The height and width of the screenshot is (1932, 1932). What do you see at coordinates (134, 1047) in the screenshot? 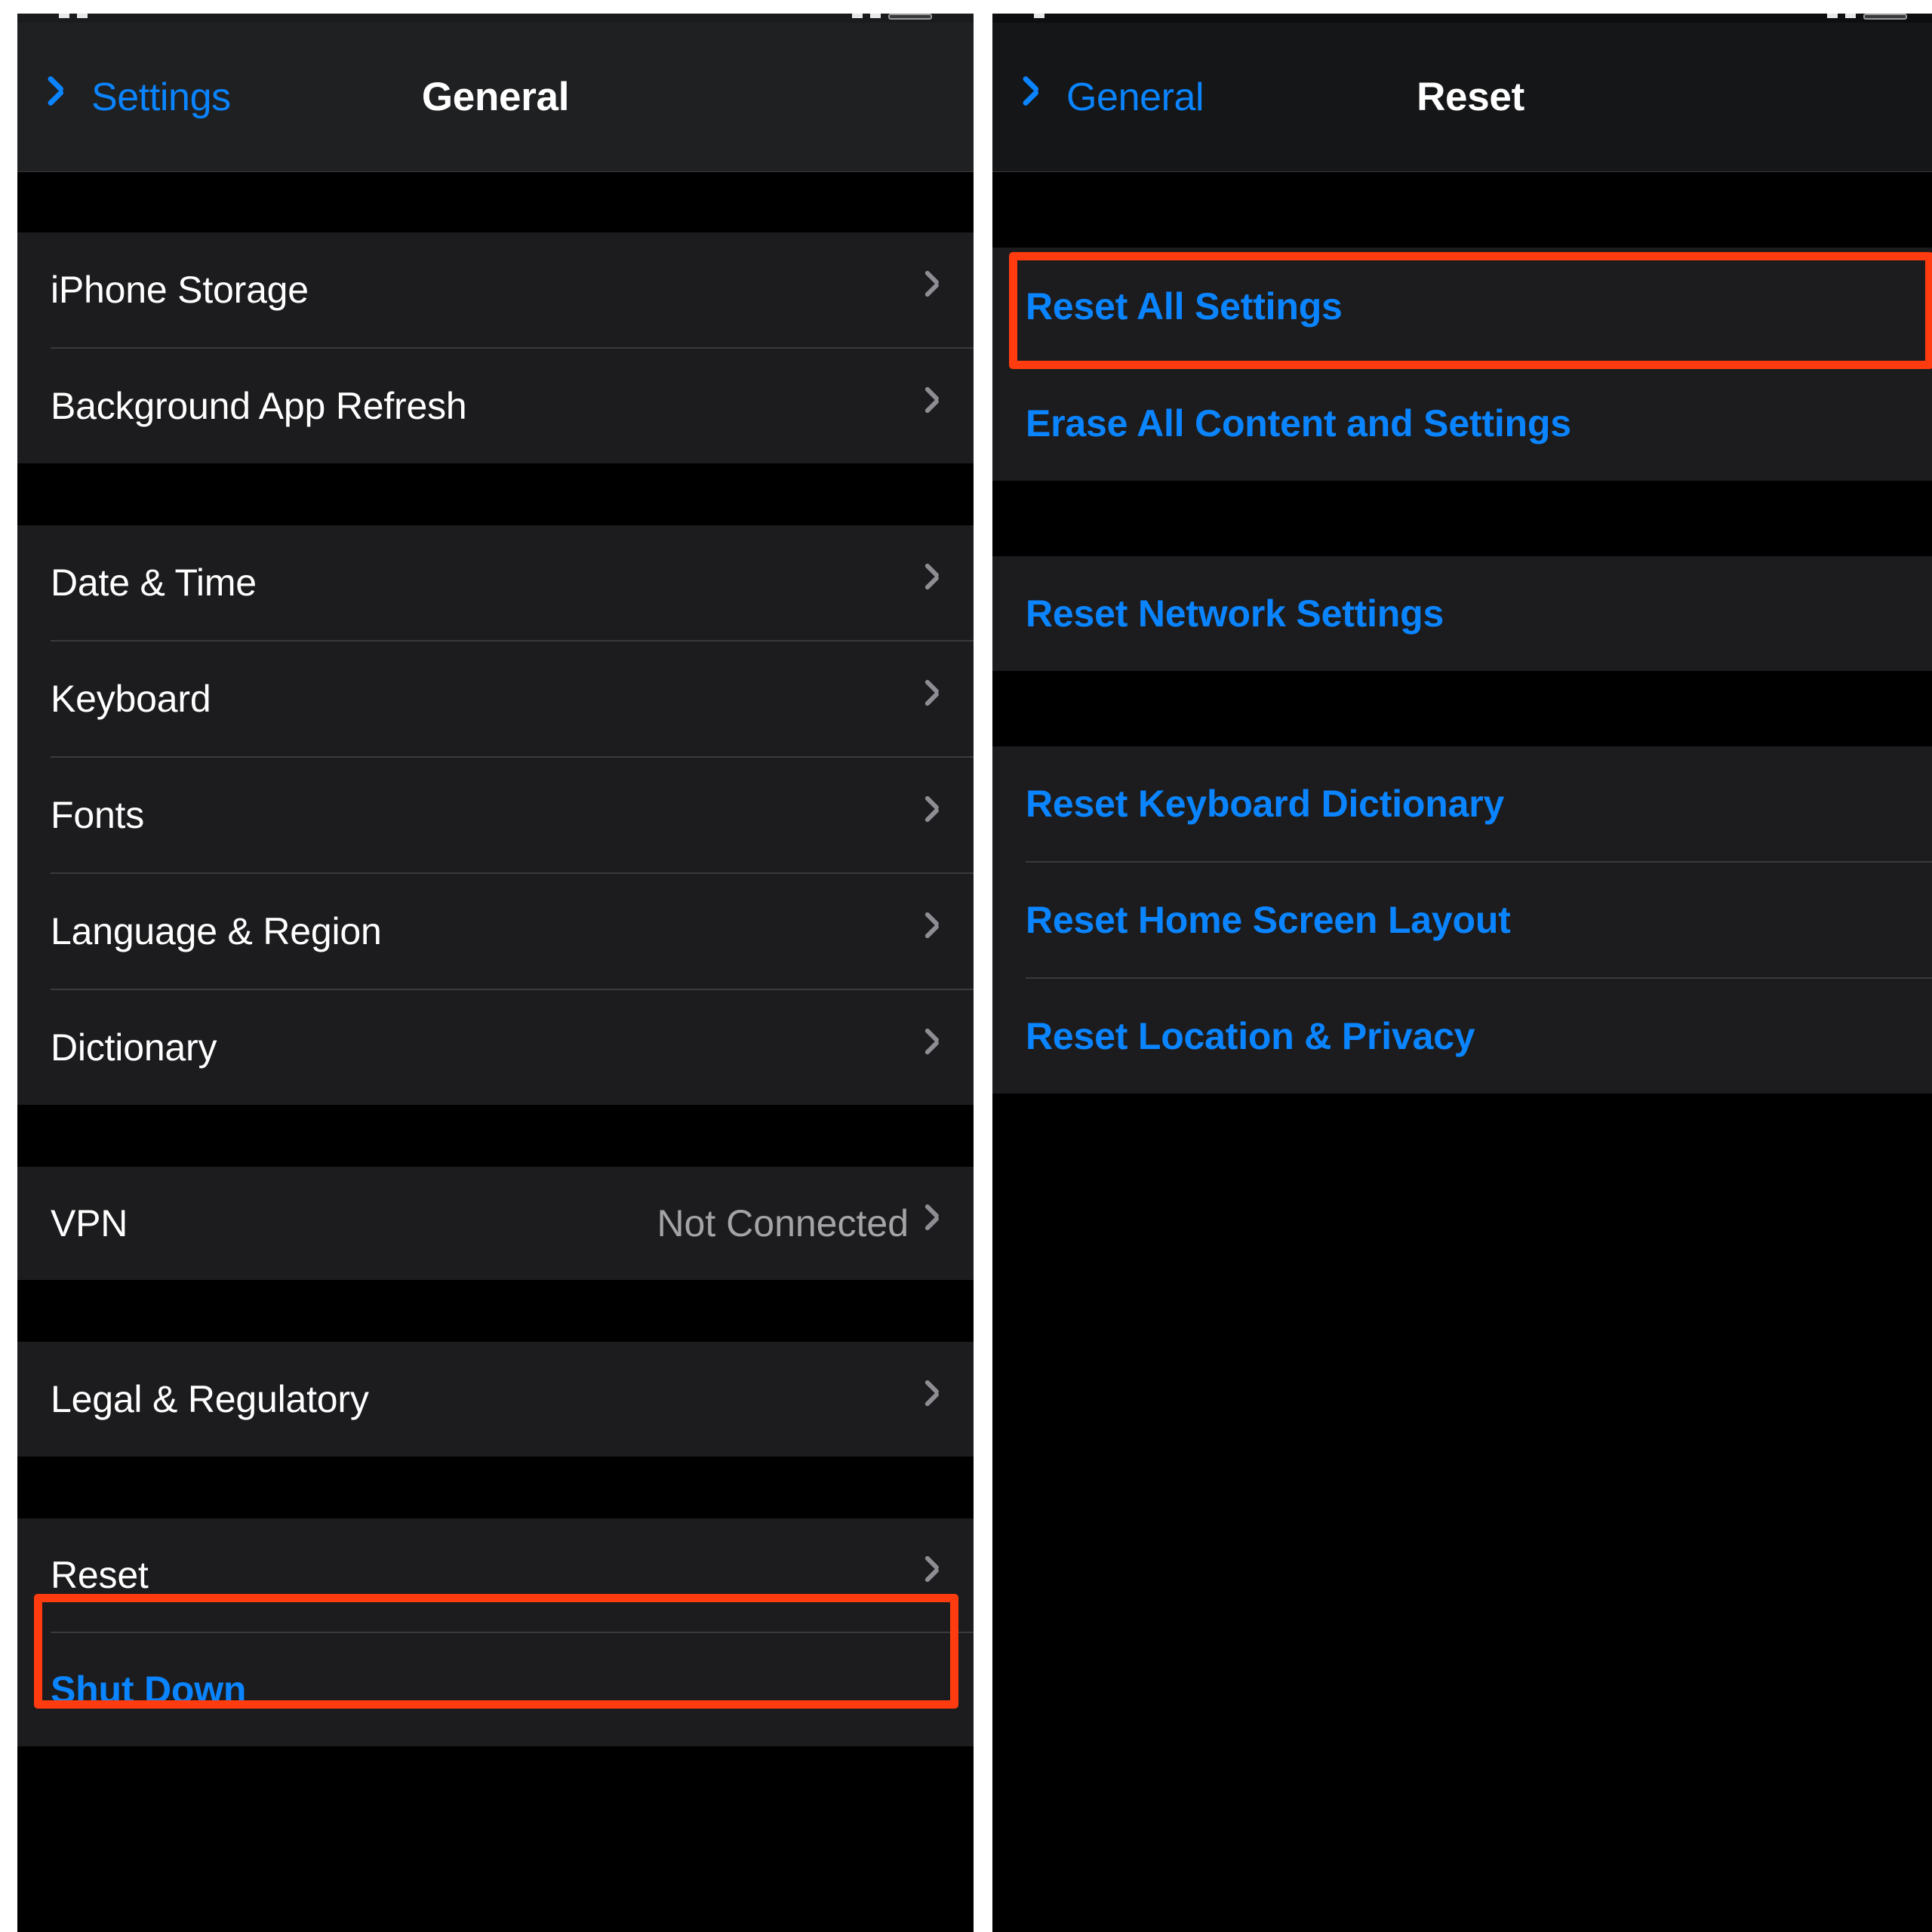
I see `row-label: Dictionary` at bounding box center [134, 1047].